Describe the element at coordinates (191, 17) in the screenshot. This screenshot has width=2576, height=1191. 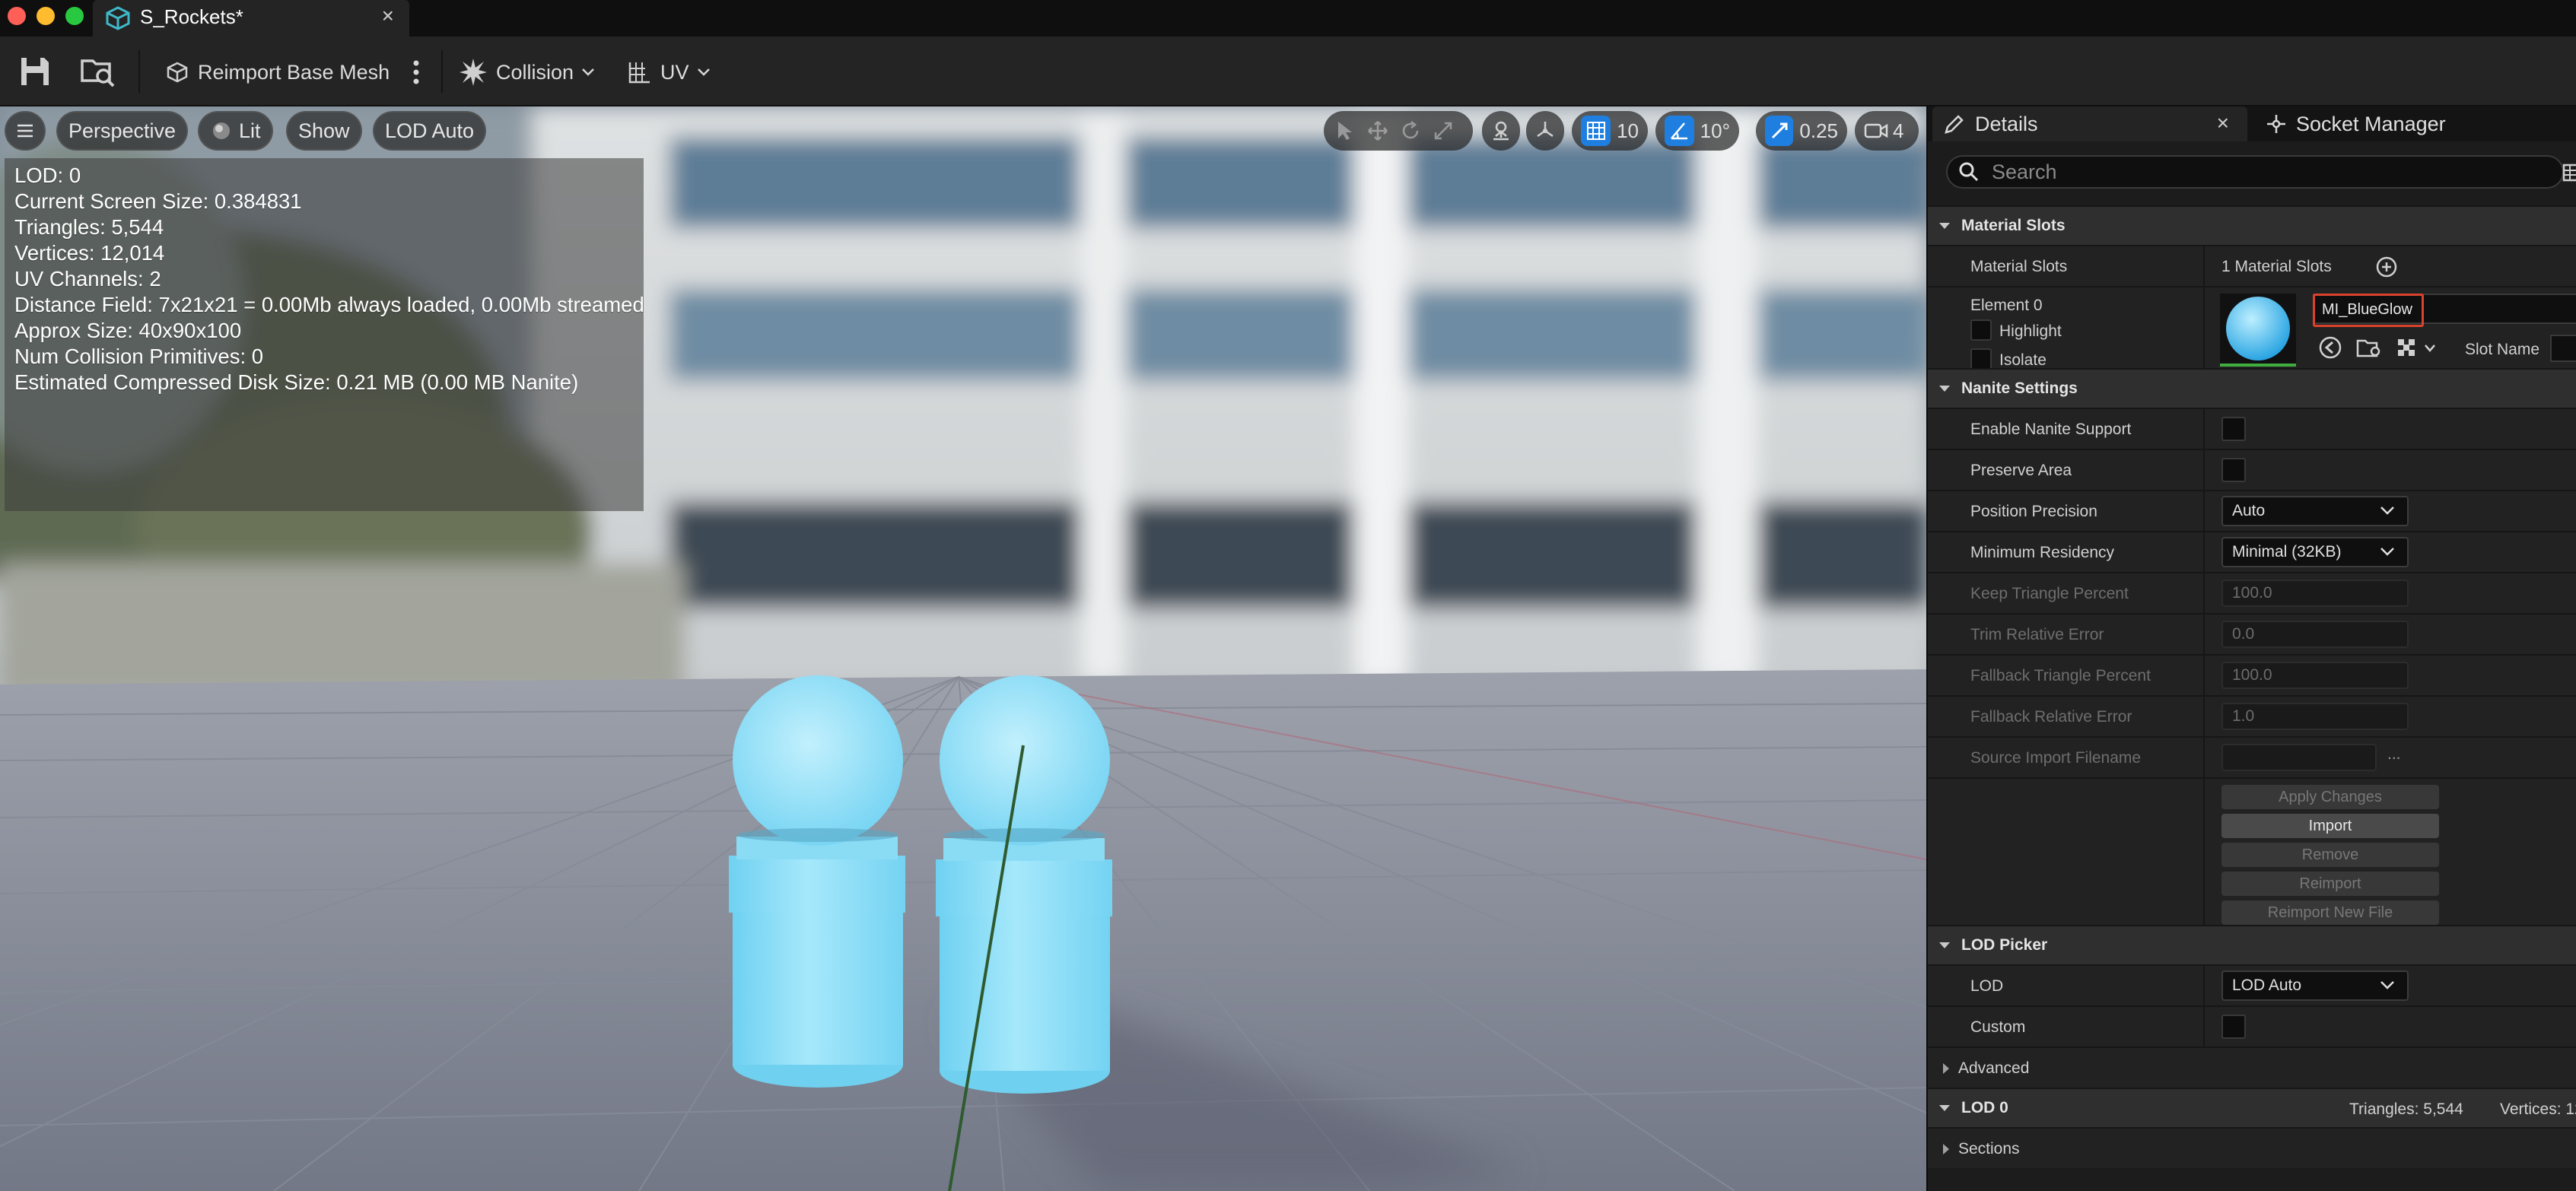
I see `document-tab-title: S_Rockets*` at that location.